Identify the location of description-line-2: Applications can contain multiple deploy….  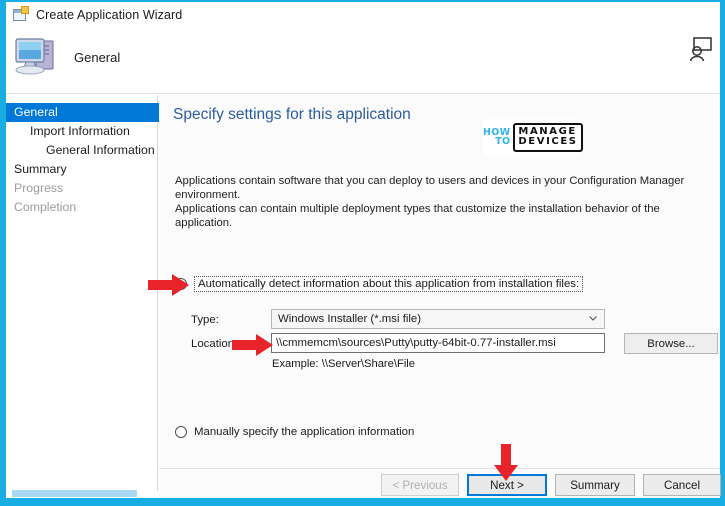
(417, 216).